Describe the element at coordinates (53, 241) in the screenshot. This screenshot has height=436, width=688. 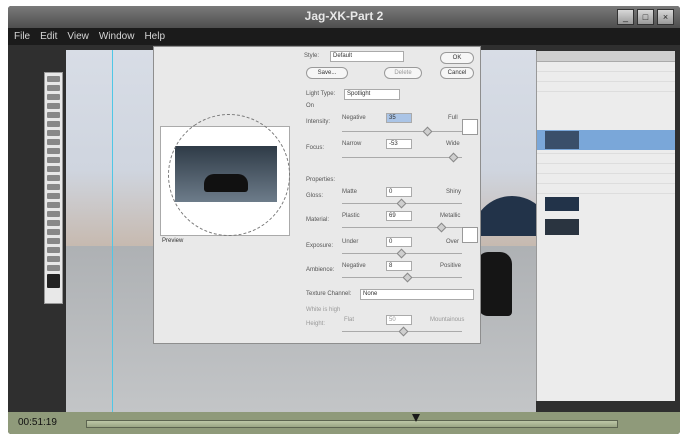
I see `notes-tool-icon` at that location.